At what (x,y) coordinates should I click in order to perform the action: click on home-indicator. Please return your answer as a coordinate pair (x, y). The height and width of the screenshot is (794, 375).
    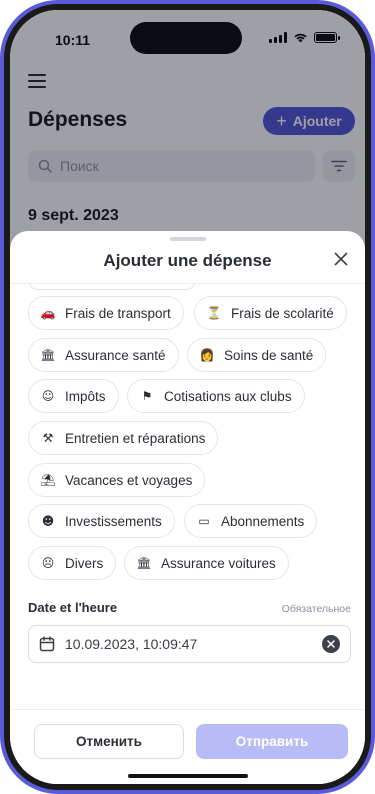
    Looking at the image, I should click on (187, 776).